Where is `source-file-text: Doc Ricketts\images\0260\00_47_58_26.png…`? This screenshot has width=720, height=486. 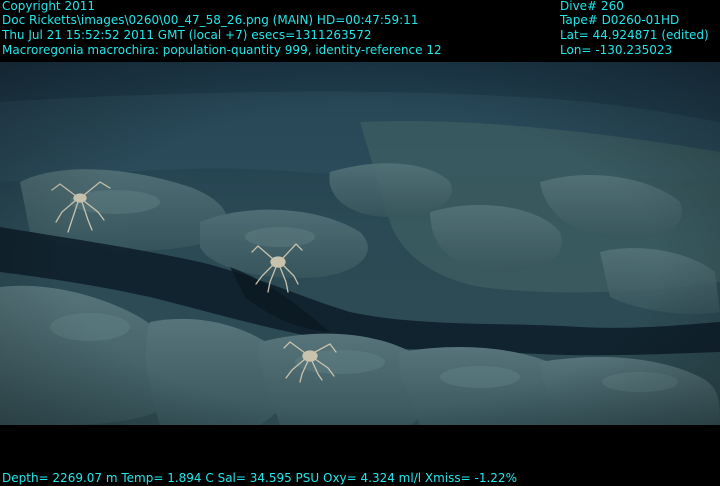 source-file-text: Doc Ricketts\images\0260\00_47_58_26.png… is located at coordinates (210, 20).